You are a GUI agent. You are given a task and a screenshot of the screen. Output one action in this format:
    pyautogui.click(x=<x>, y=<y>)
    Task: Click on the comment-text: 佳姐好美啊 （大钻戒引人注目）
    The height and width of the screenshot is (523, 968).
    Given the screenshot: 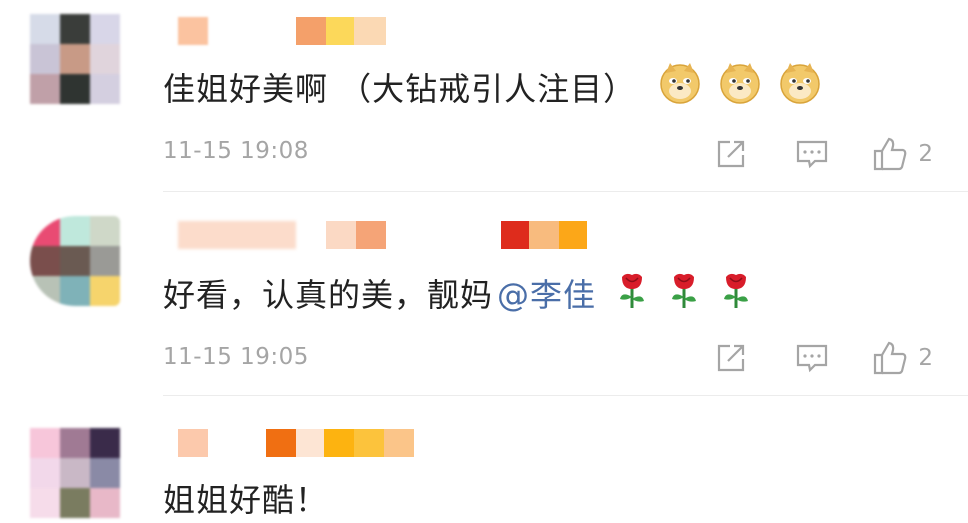 What is the action you would take?
    pyautogui.click(x=492, y=87)
    